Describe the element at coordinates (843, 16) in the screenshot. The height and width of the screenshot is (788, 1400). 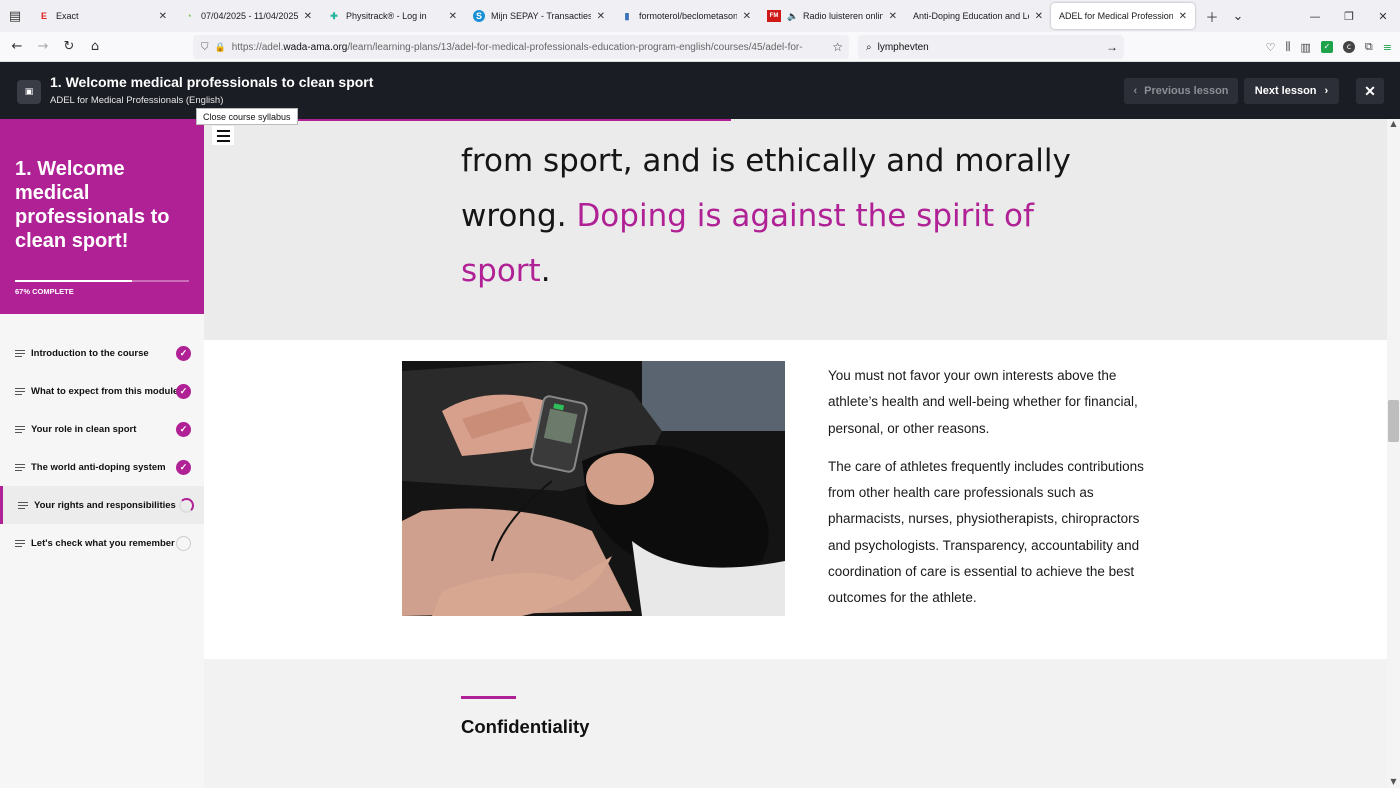
I see `tab-title: Radio luisteren online -` at that location.